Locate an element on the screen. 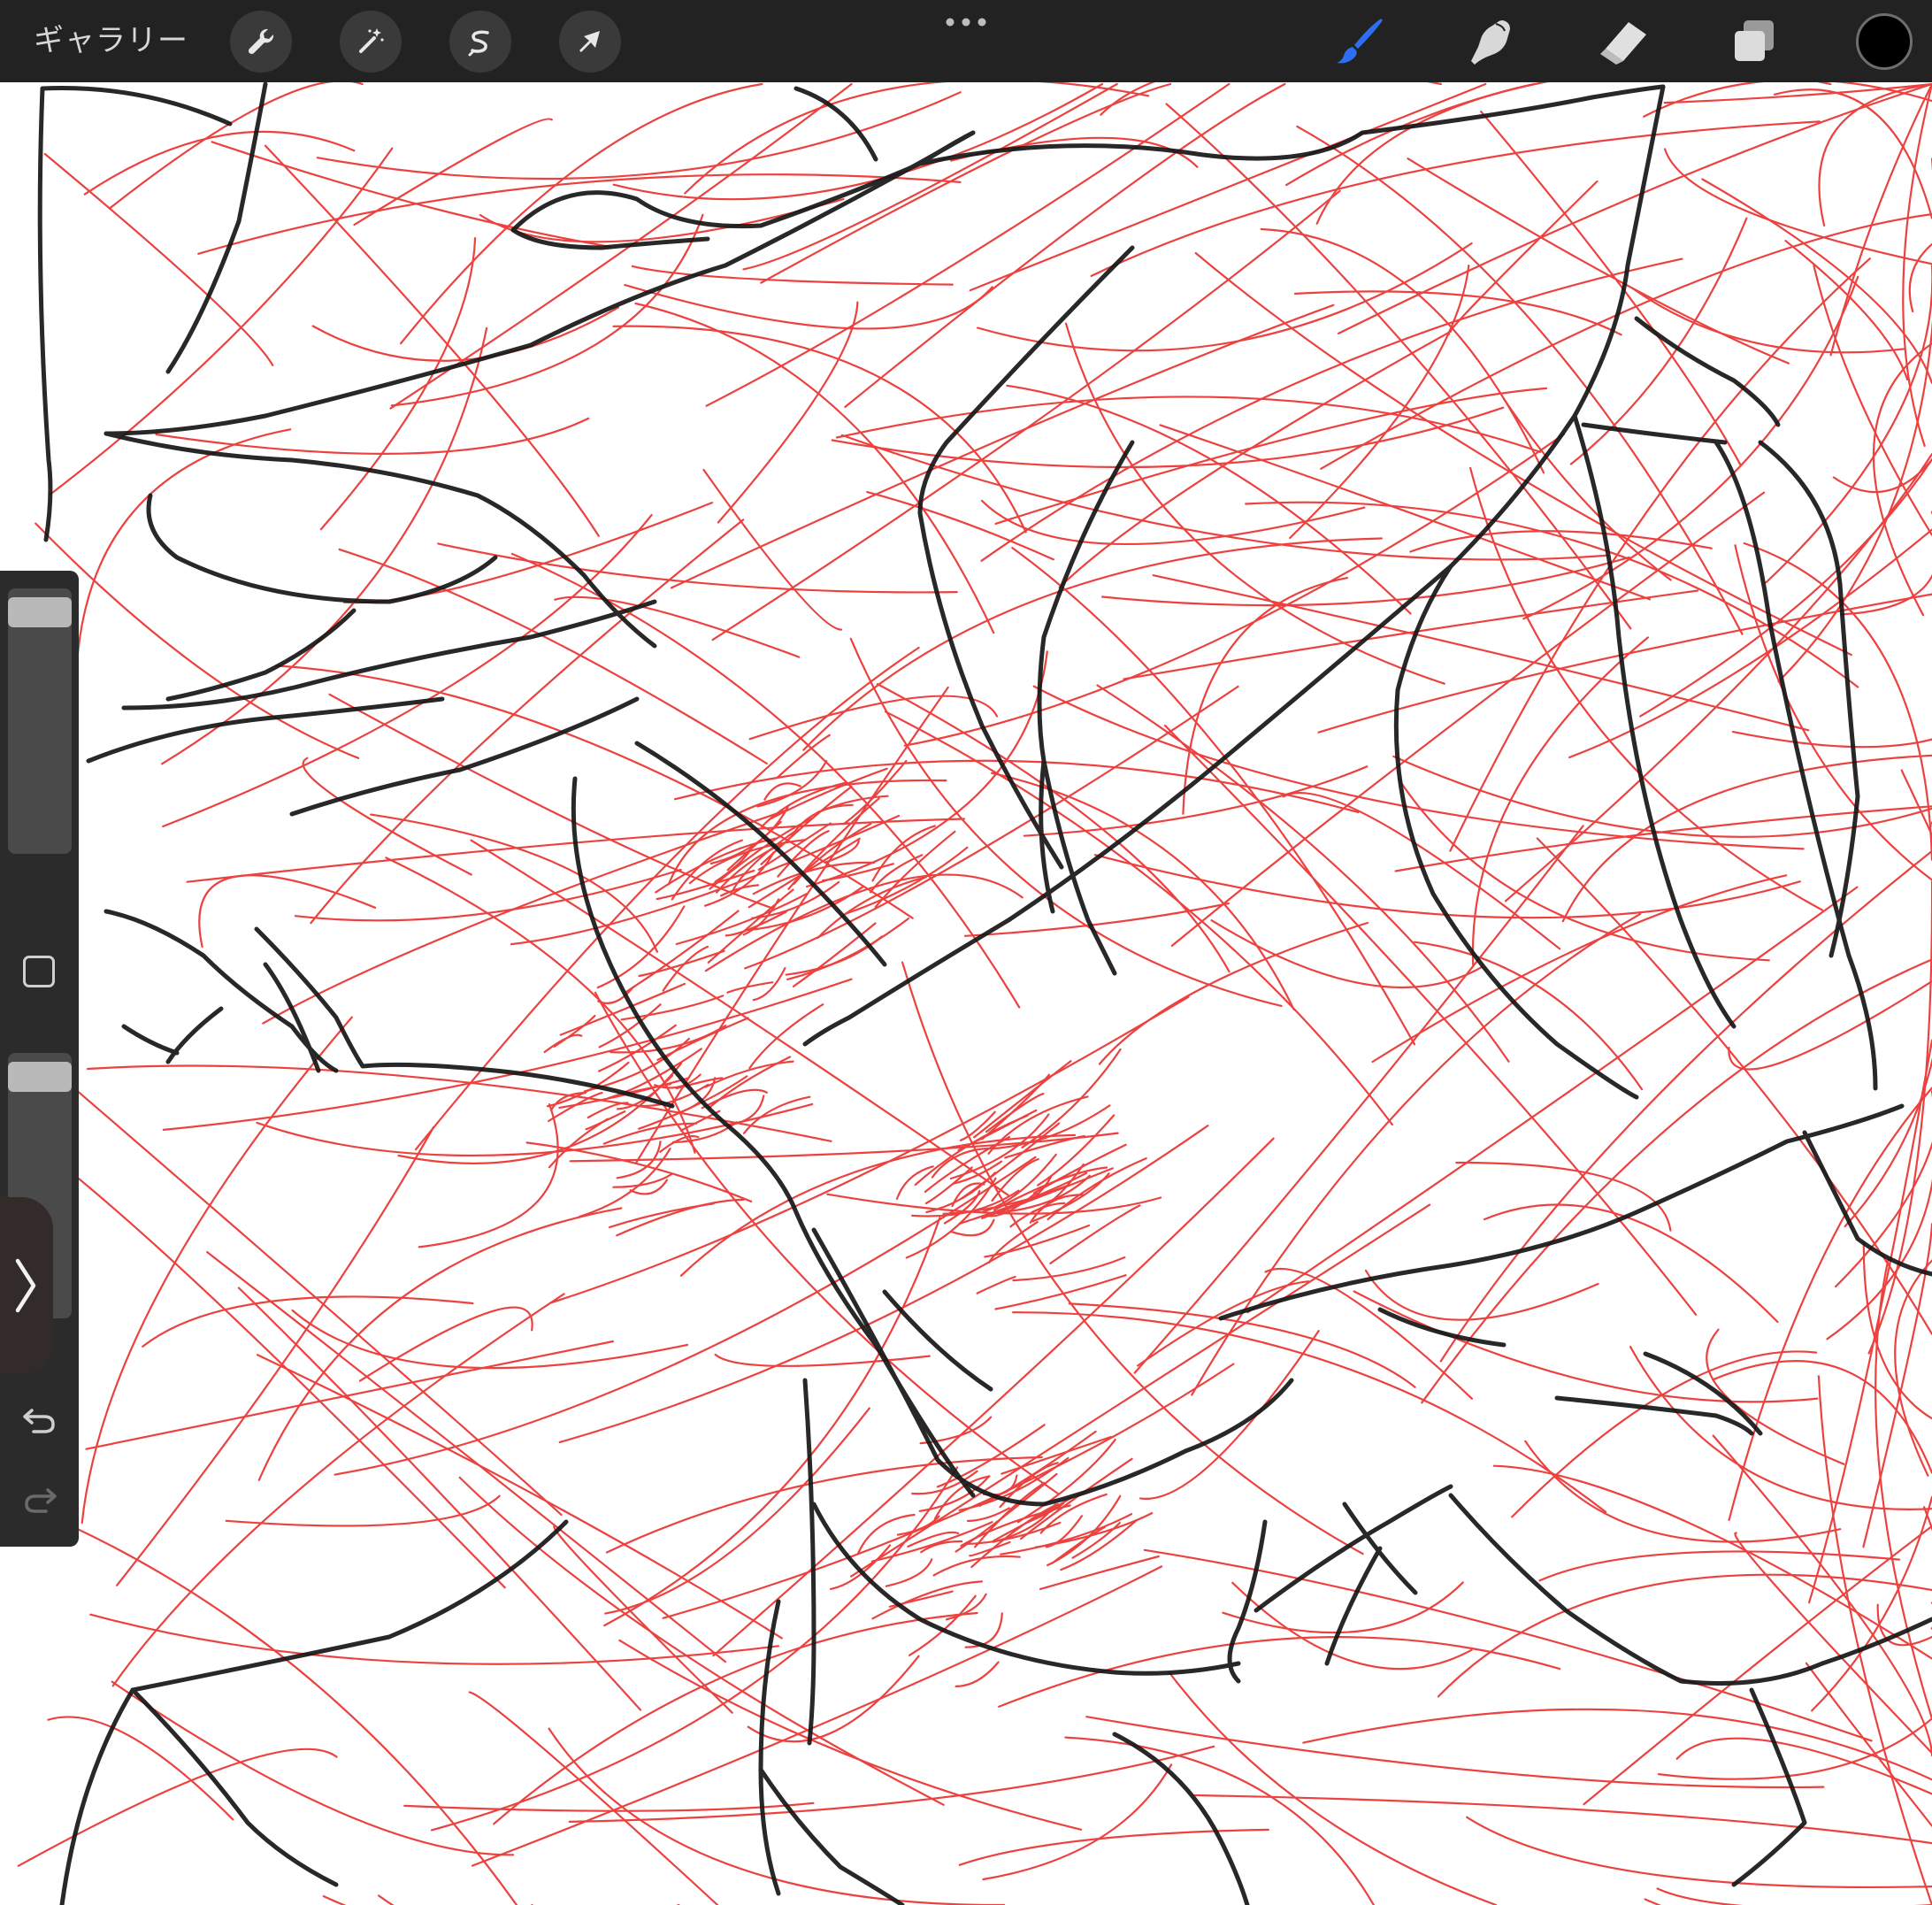  selection-button is located at coordinates (480, 42).